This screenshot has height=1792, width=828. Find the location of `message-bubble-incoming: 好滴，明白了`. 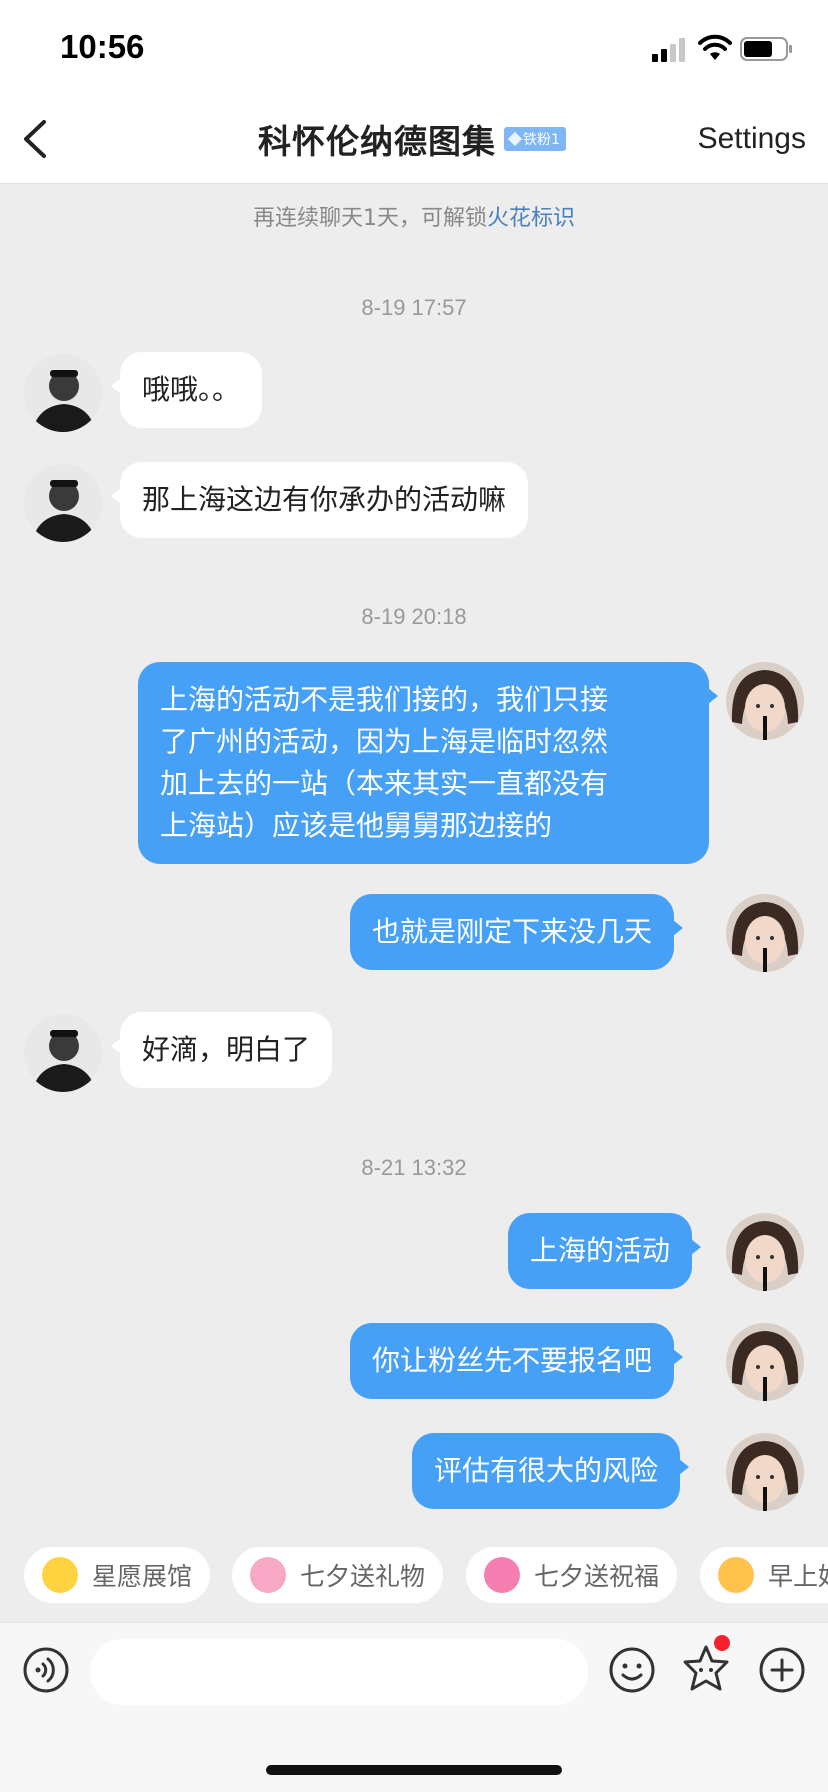

message-bubble-incoming: 好滴，明白了 is located at coordinates (221, 1050).